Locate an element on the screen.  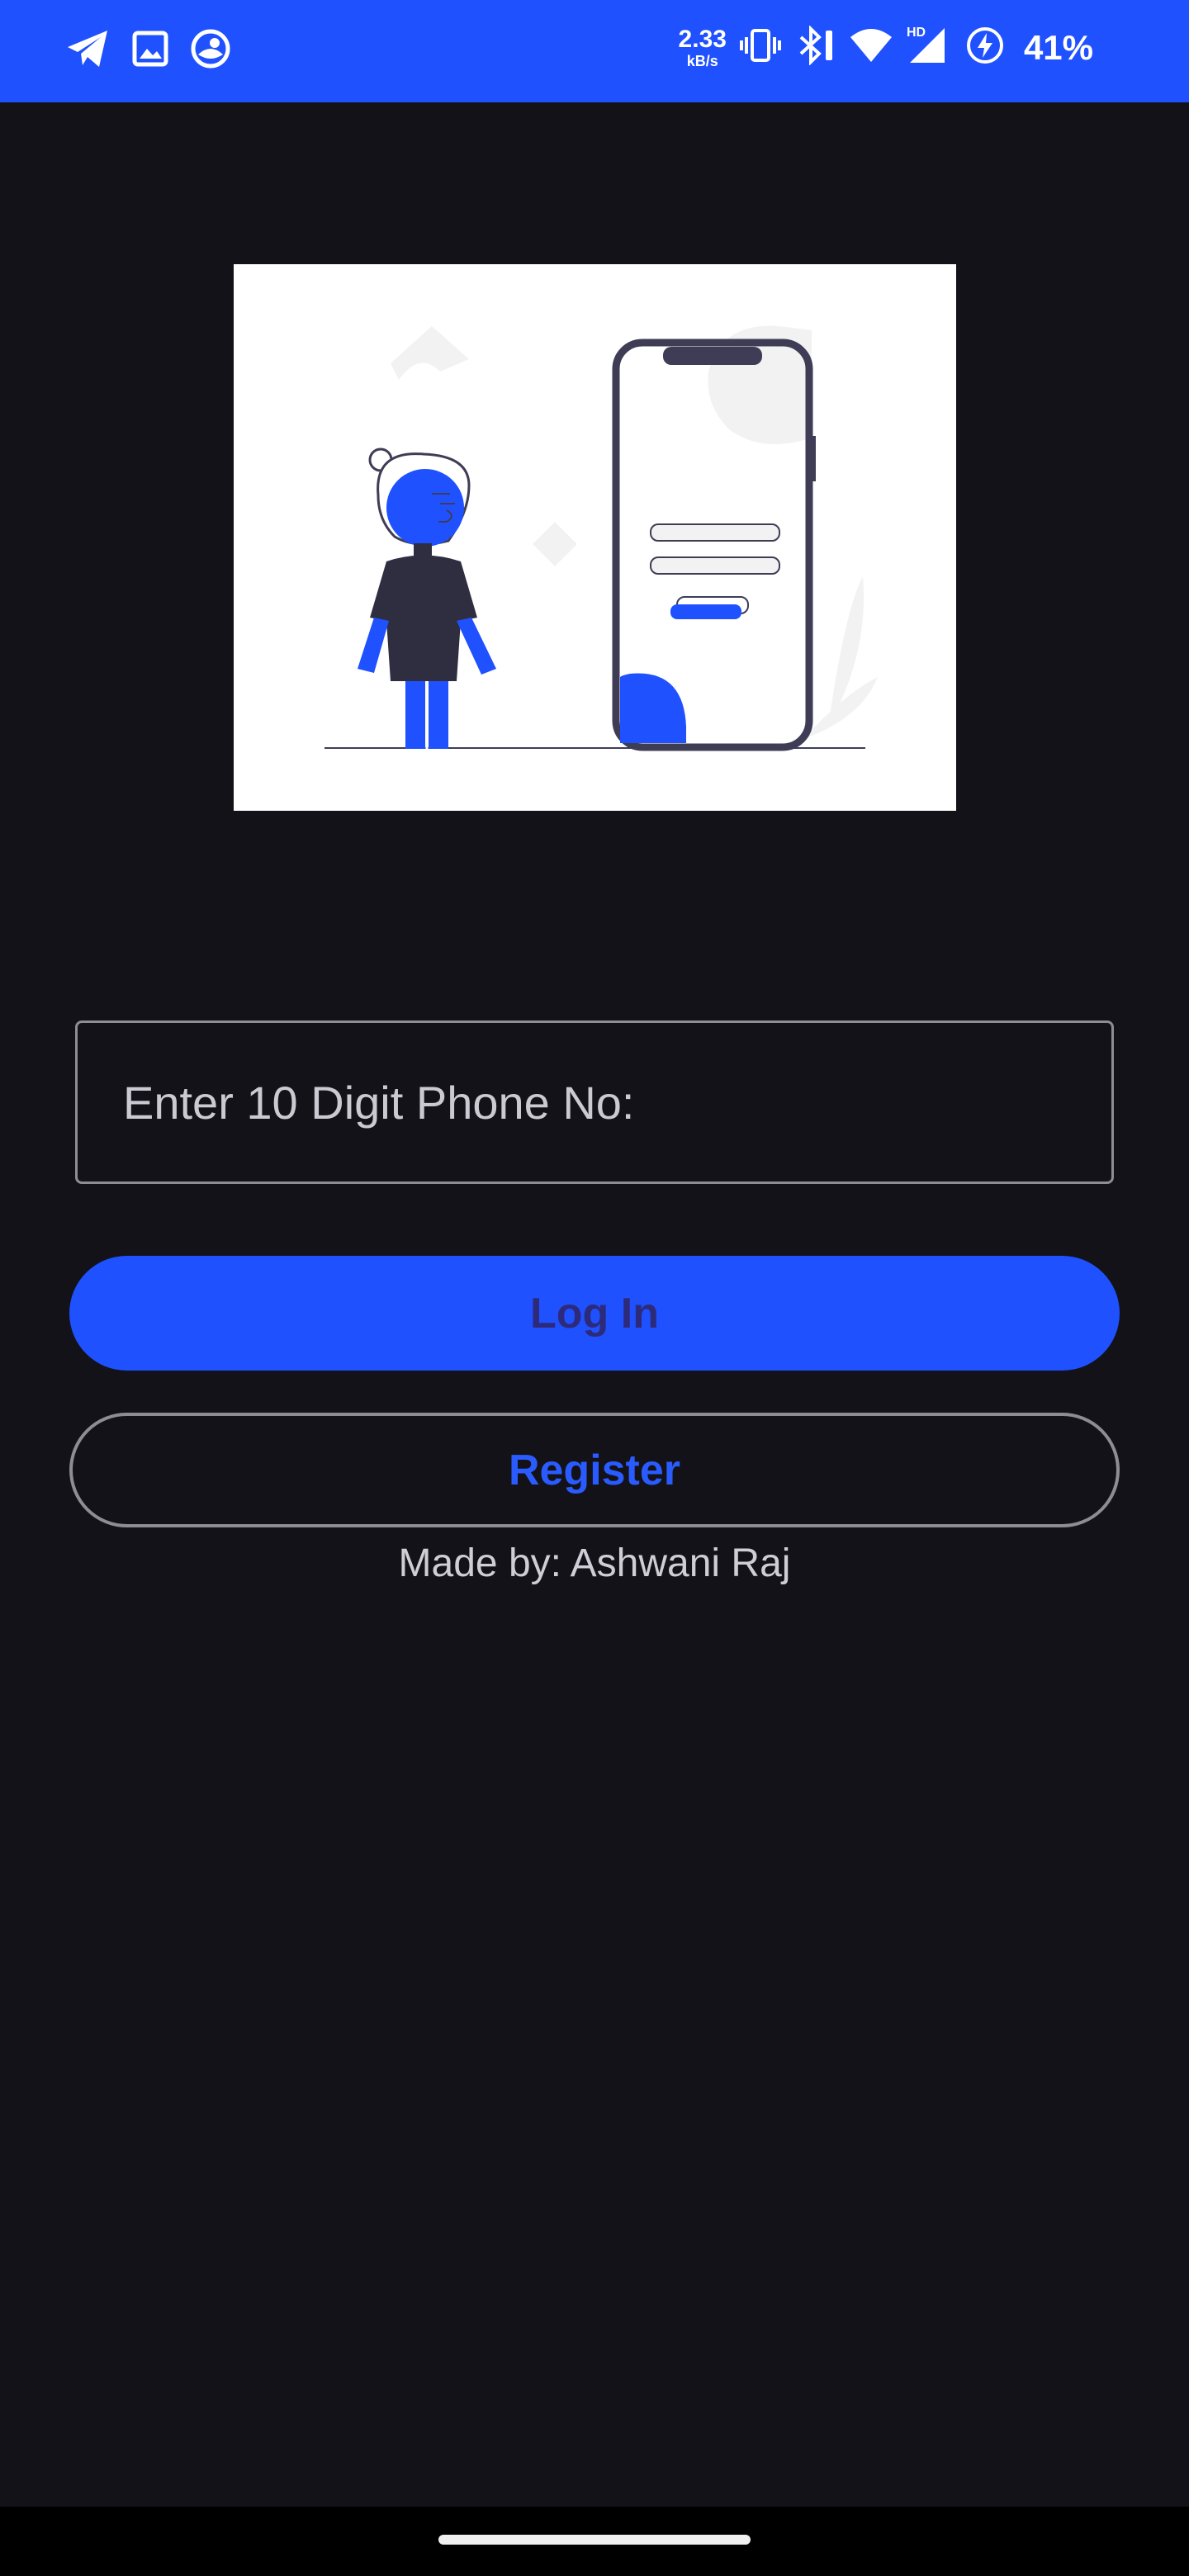
home-gesture-handle is located at coordinates (594, 2540).